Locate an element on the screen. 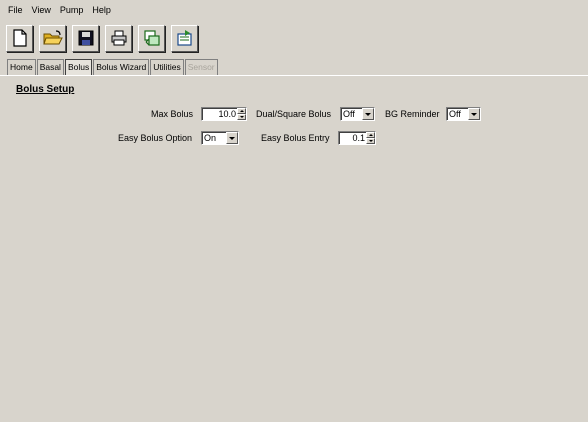 Image resolution: width=588 pixels, height=422 pixels. toolbar is located at coordinates (105, 38).